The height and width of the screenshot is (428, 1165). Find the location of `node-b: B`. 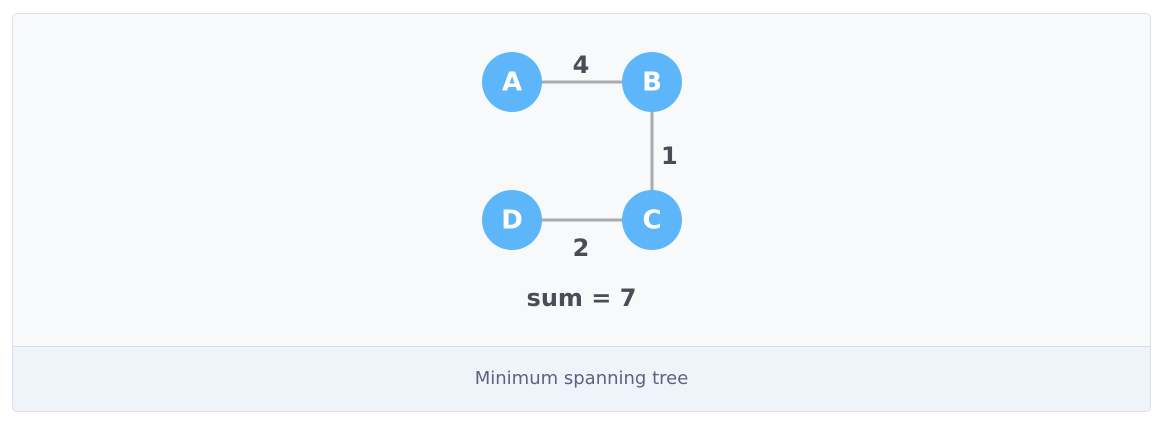

node-b: B is located at coordinates (652, 82).